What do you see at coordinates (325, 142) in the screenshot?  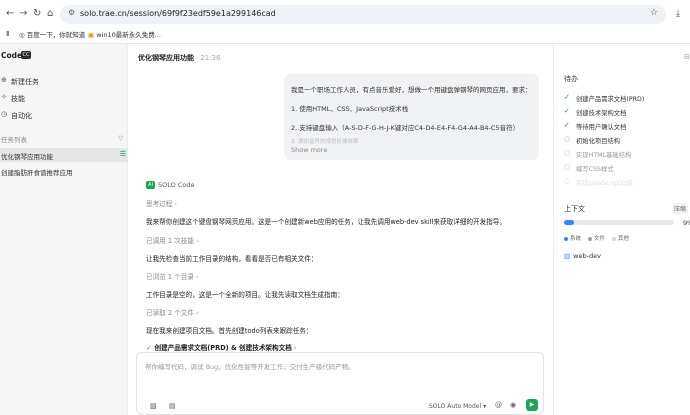 I see `message-point-faded: 3. 添加音符的视觉反馈效果` at bounding box center [325, 142].